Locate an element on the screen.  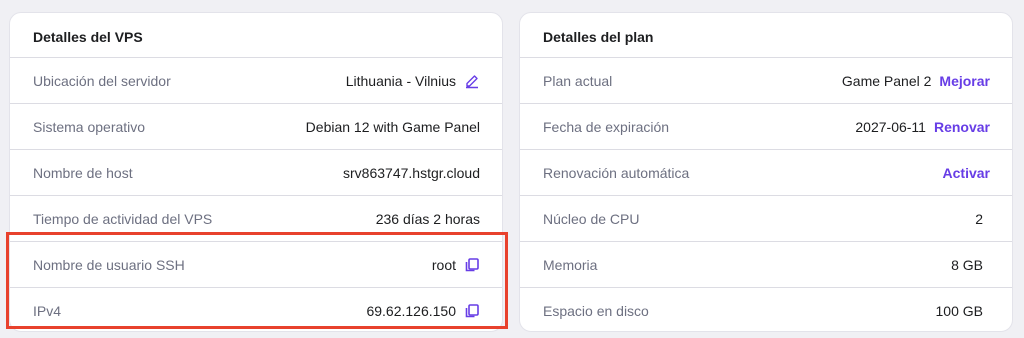
activate-link: Activar is located at coordinates (966, 173).